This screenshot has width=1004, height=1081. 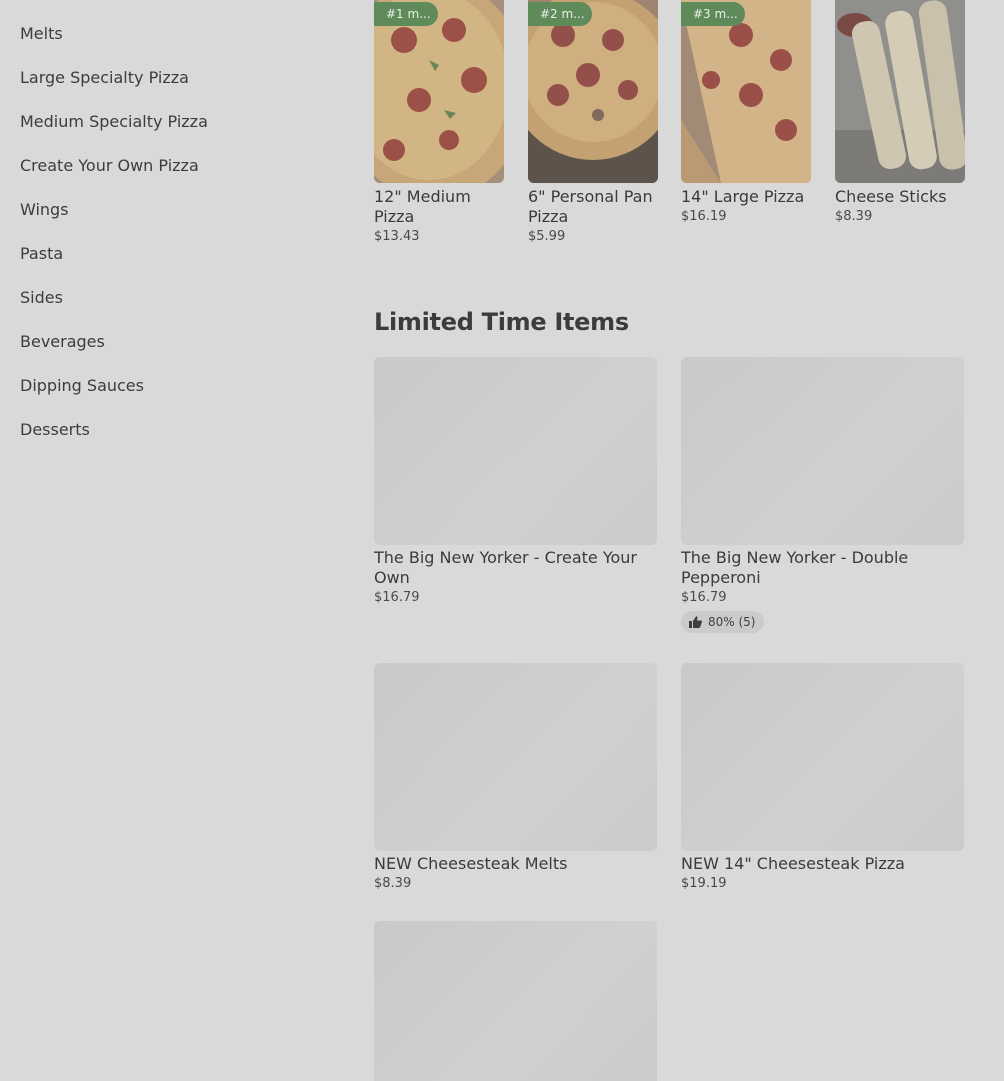 What do you see at coordinates (695, 622) in the screenshot?
I see `thumbs-up-icon` at bounding box center [695, 622].